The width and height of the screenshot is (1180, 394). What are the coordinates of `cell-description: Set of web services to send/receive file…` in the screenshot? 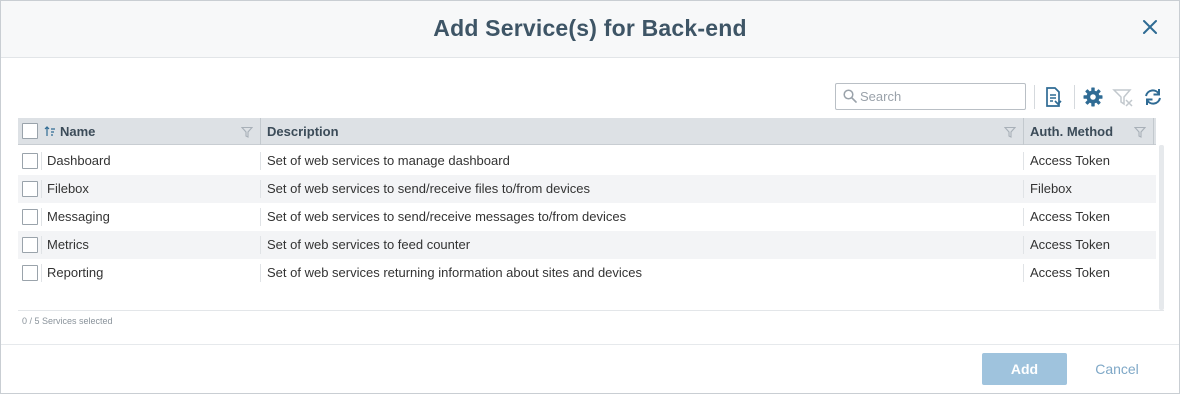 It's located at (428, 188).